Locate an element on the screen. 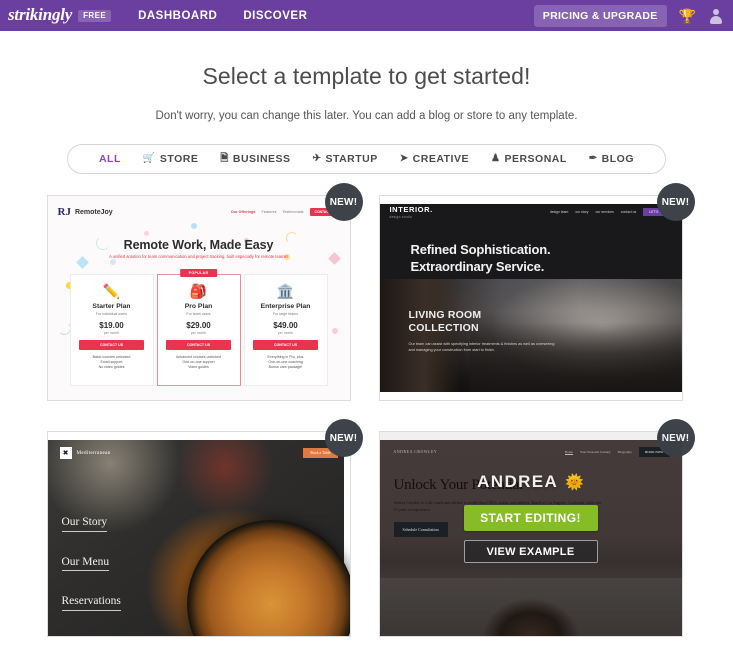  interior-nav-contact-us: contact us is located at coordinates (628, 212).